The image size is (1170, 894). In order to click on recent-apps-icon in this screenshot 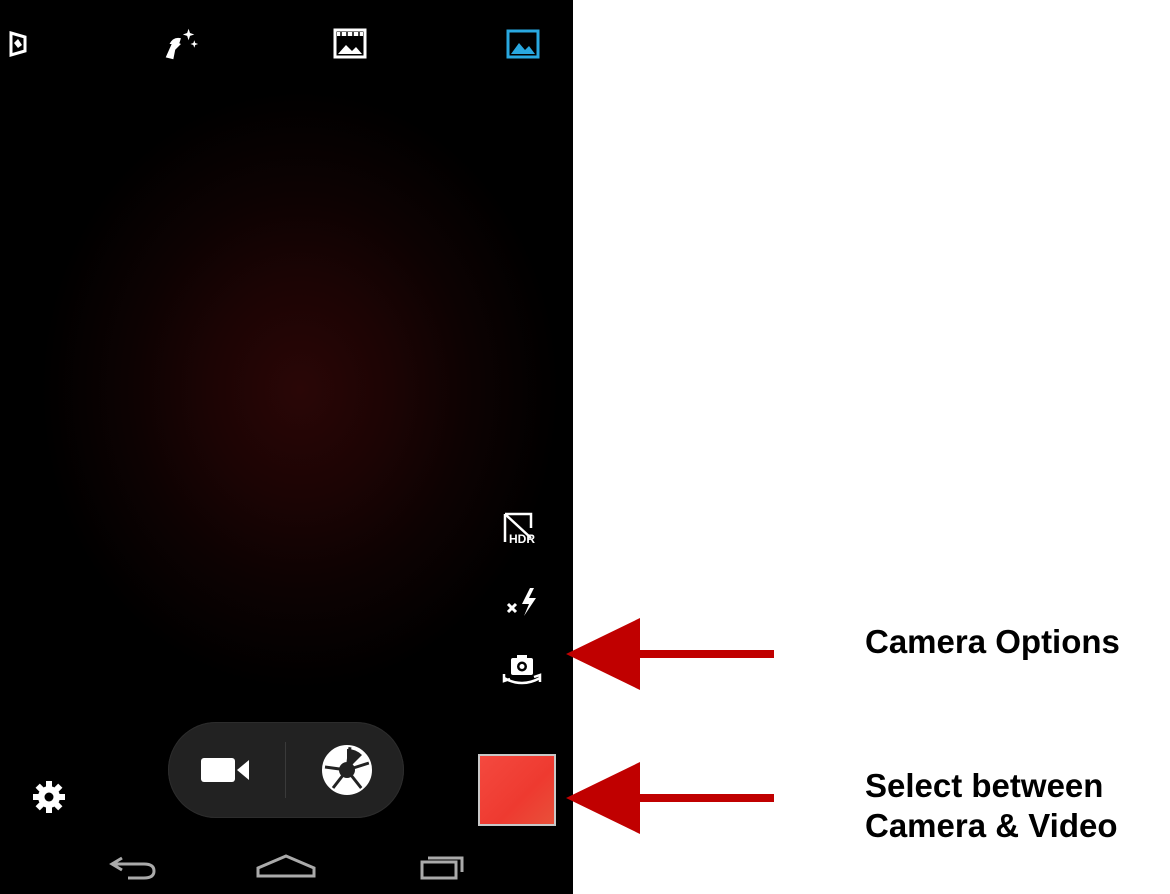, I will do `click(442, 867)`.